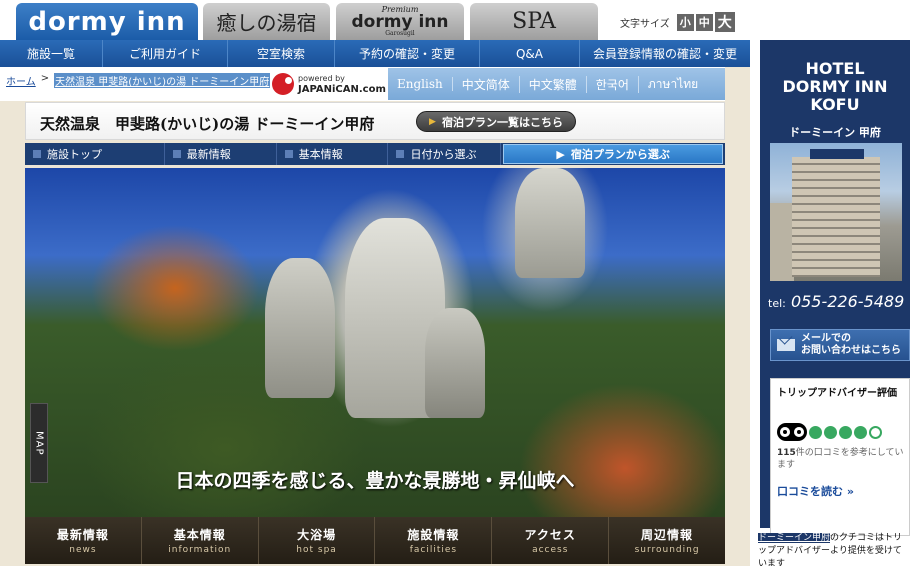  I want to click on sub-nav-by-date: 日付から選ぶ, so click(445, 154).